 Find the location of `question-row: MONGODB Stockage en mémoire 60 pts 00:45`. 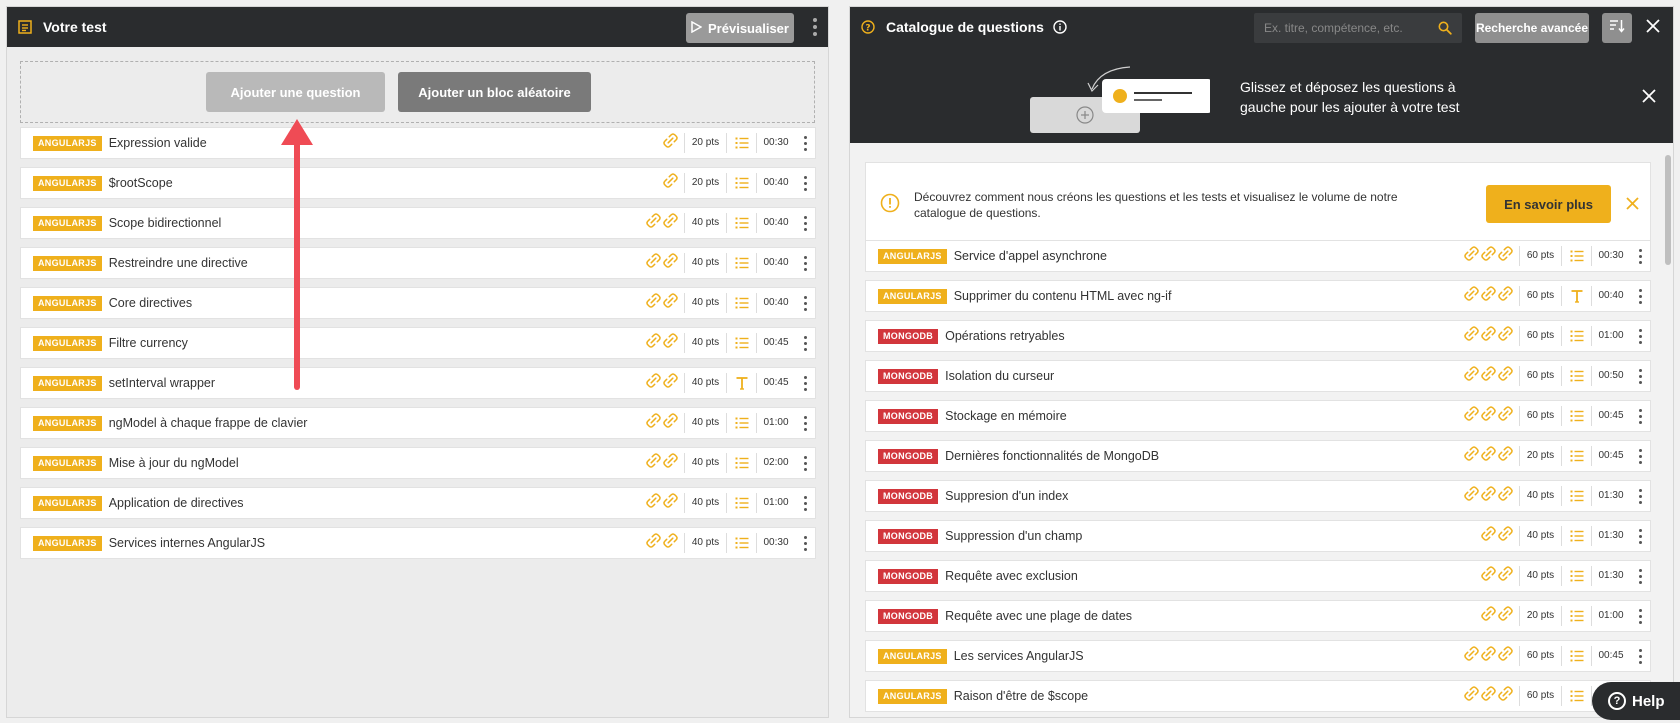

question-row: MONGODB Stockage en mémoire 60 pts 00:45 is located at coordinates (1258, 416).